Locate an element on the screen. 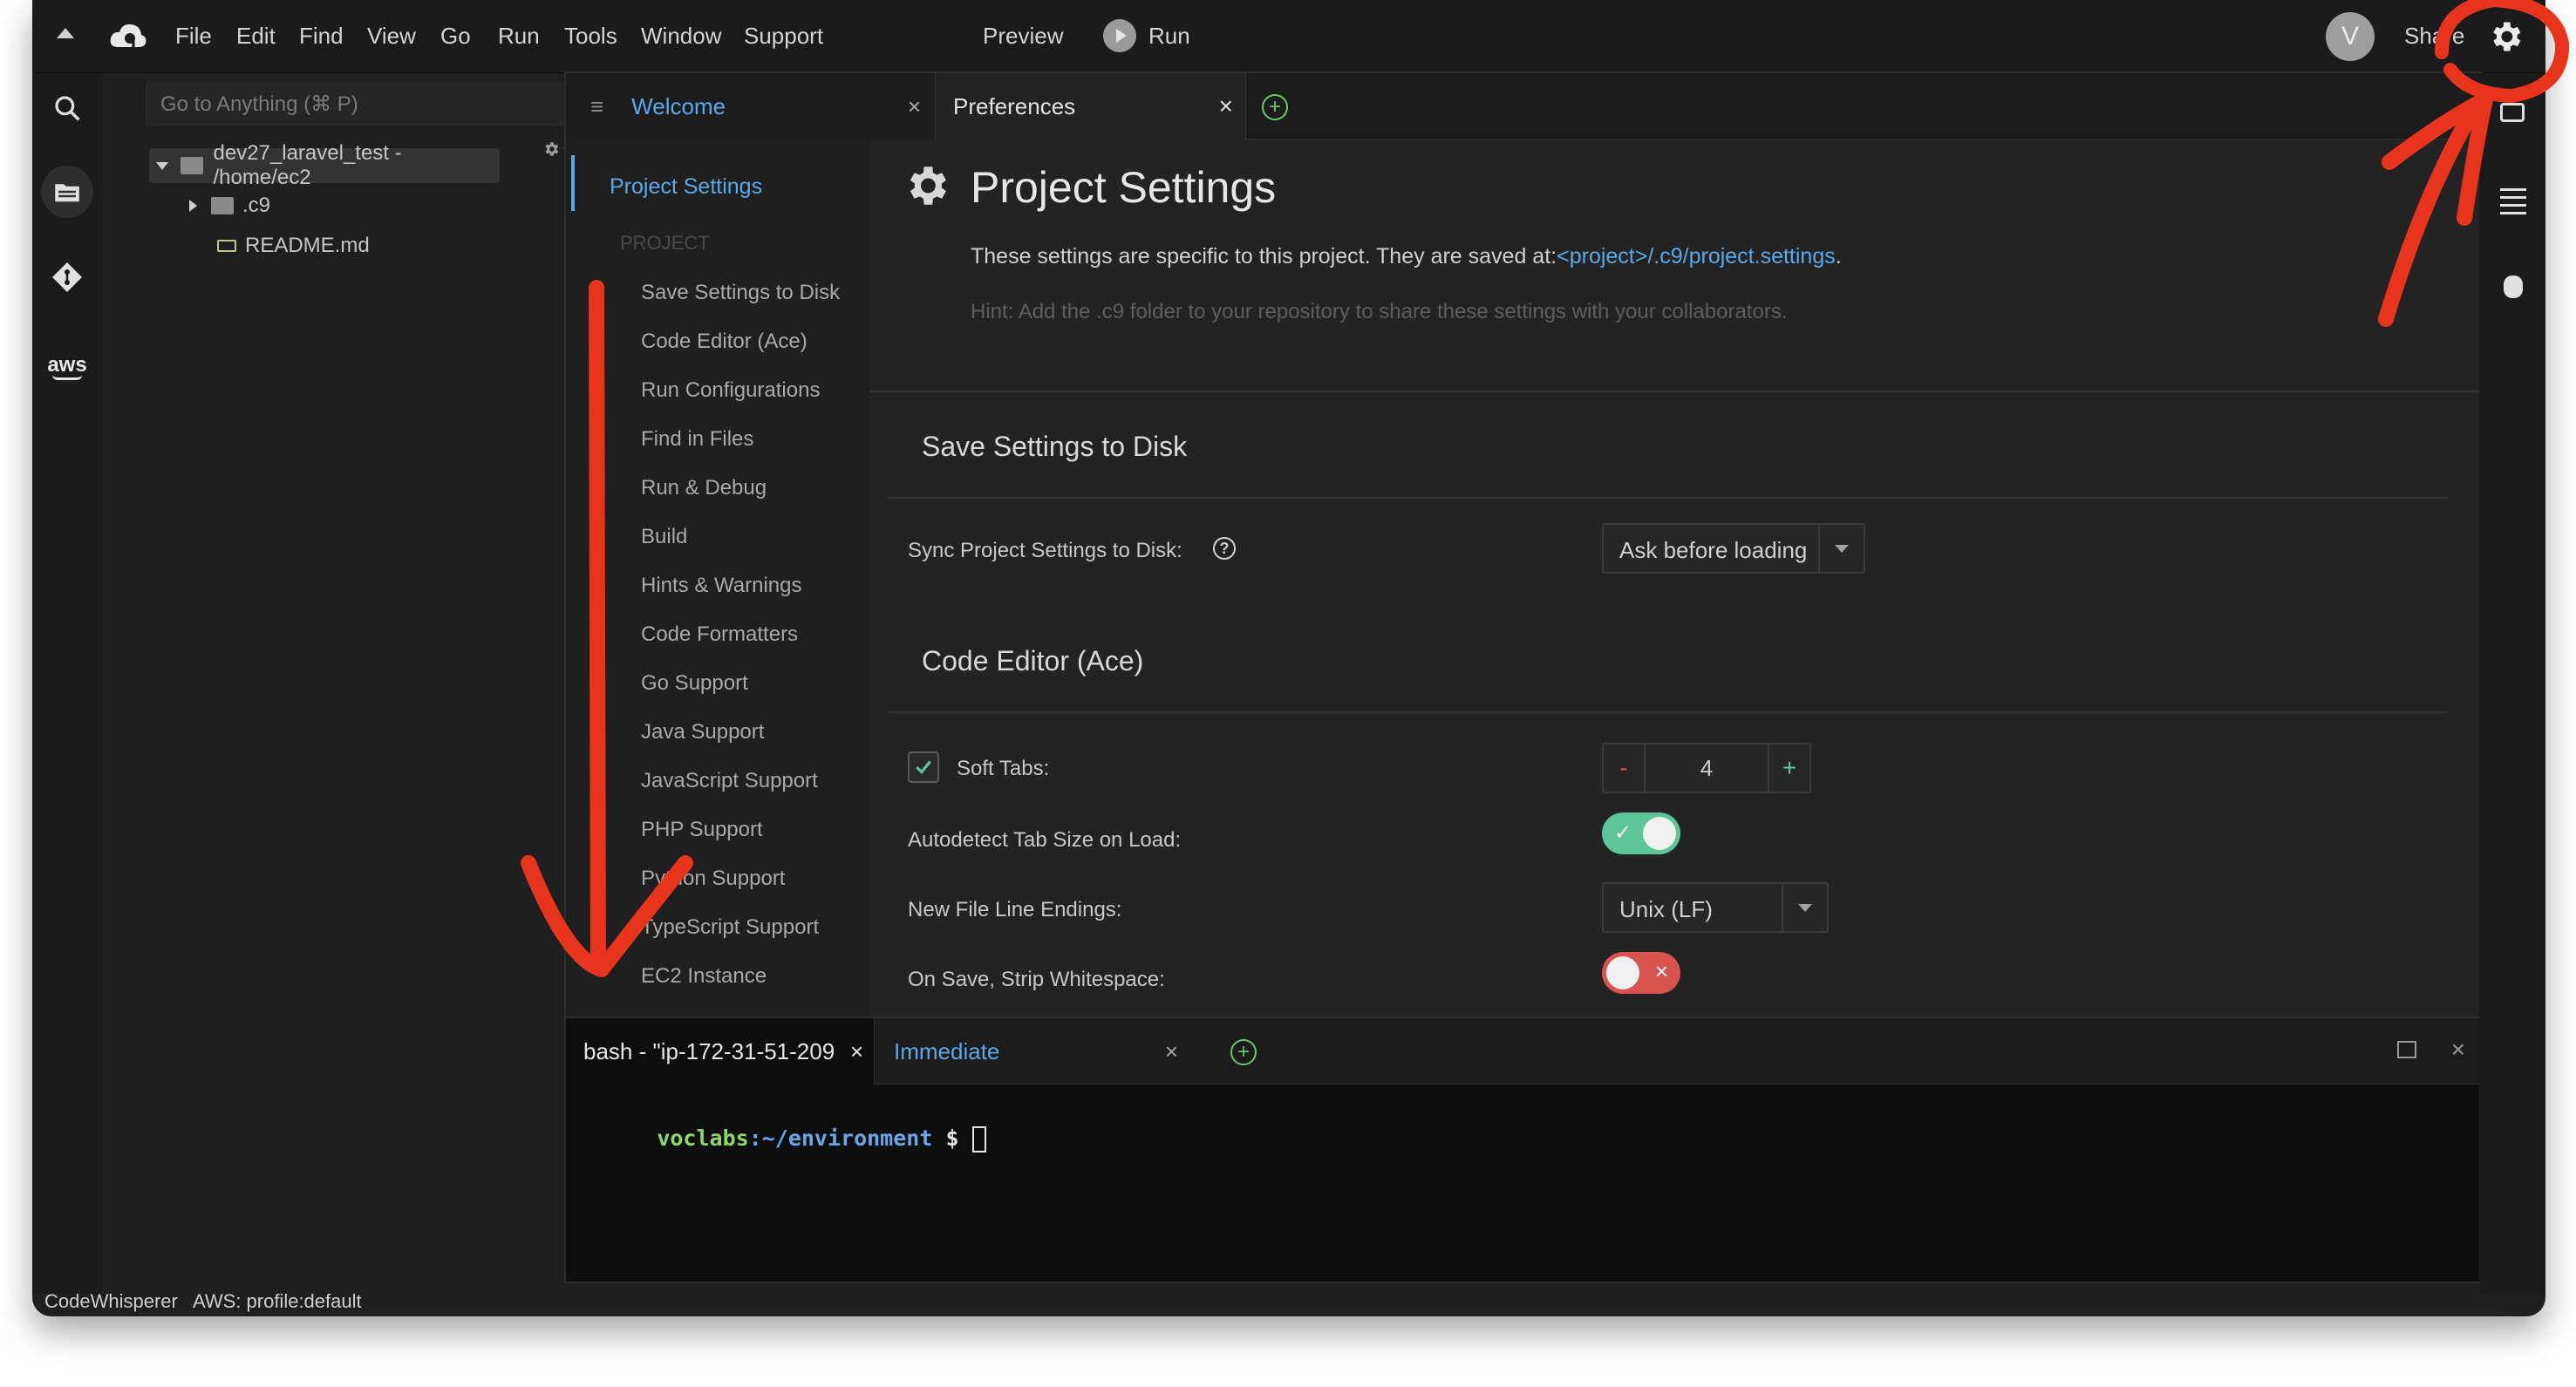 The width and height of the screenshot is (2576, 1387). cloud9-logo-icon is located at coordinates (128, 39).